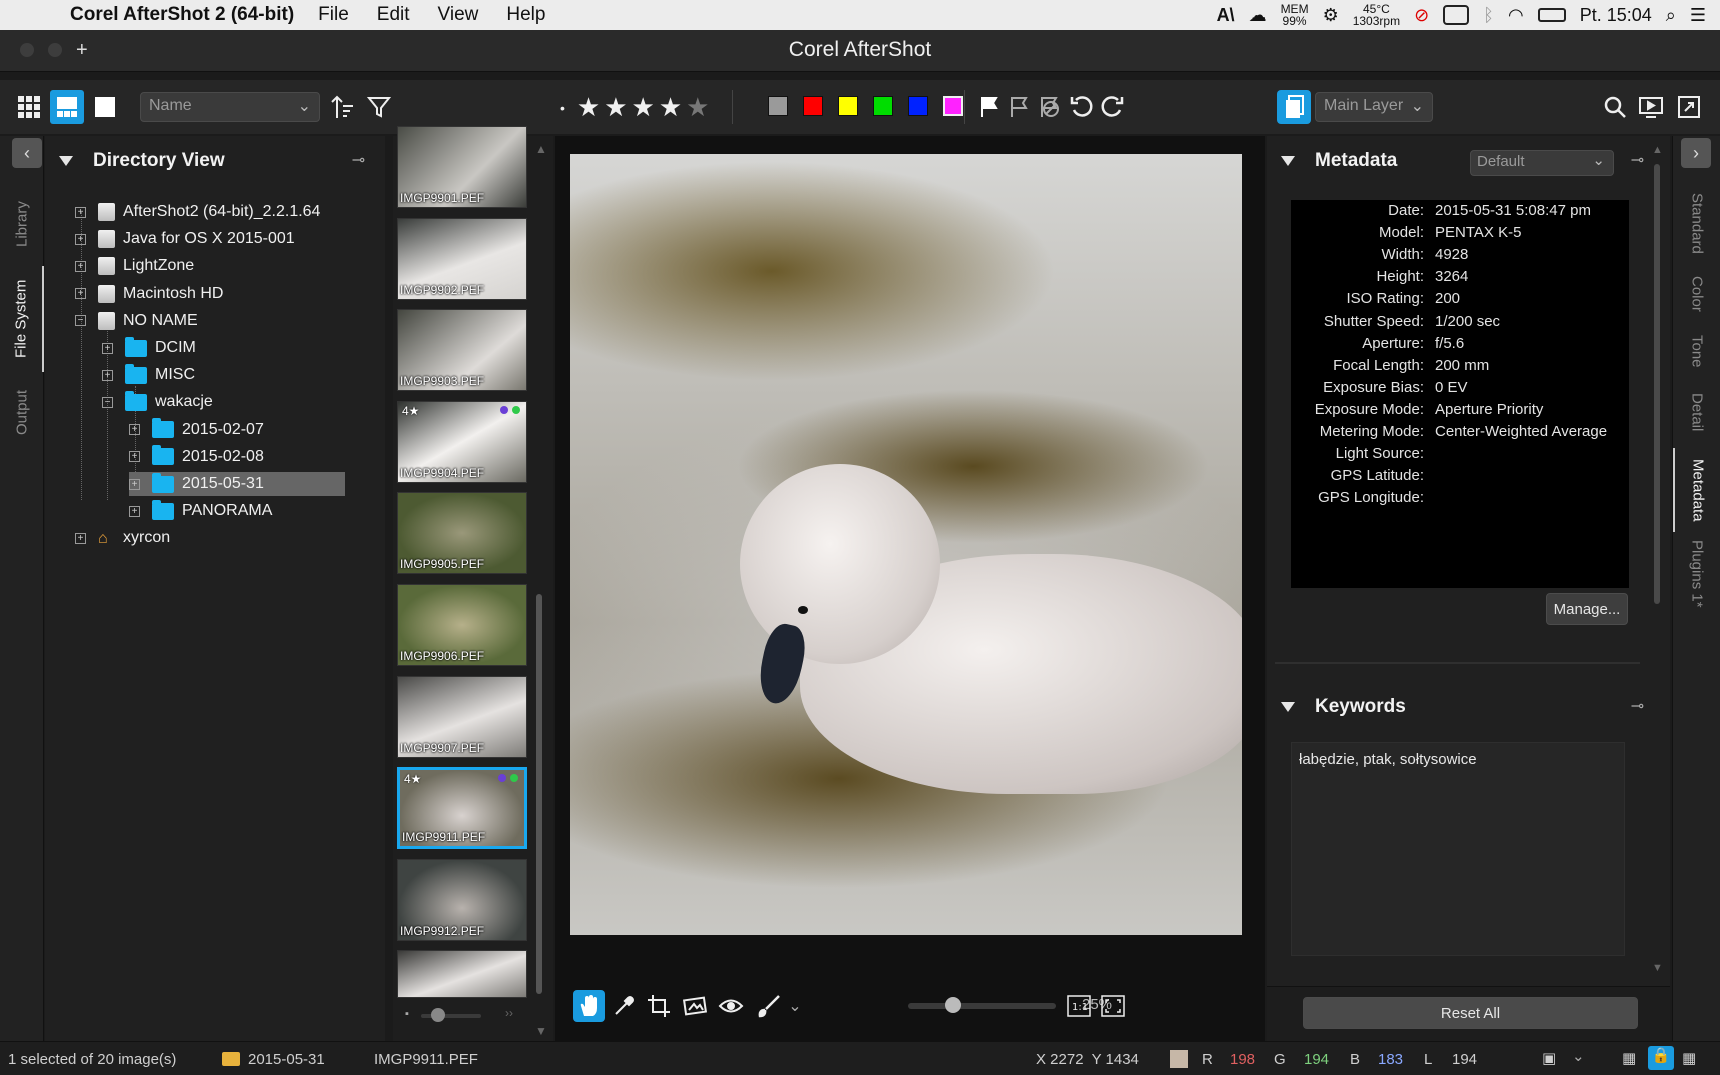 The width and height of the screenshot is (1720, 1075). I want to click on tree-item: + Macintosh HD, so click(149, 294).